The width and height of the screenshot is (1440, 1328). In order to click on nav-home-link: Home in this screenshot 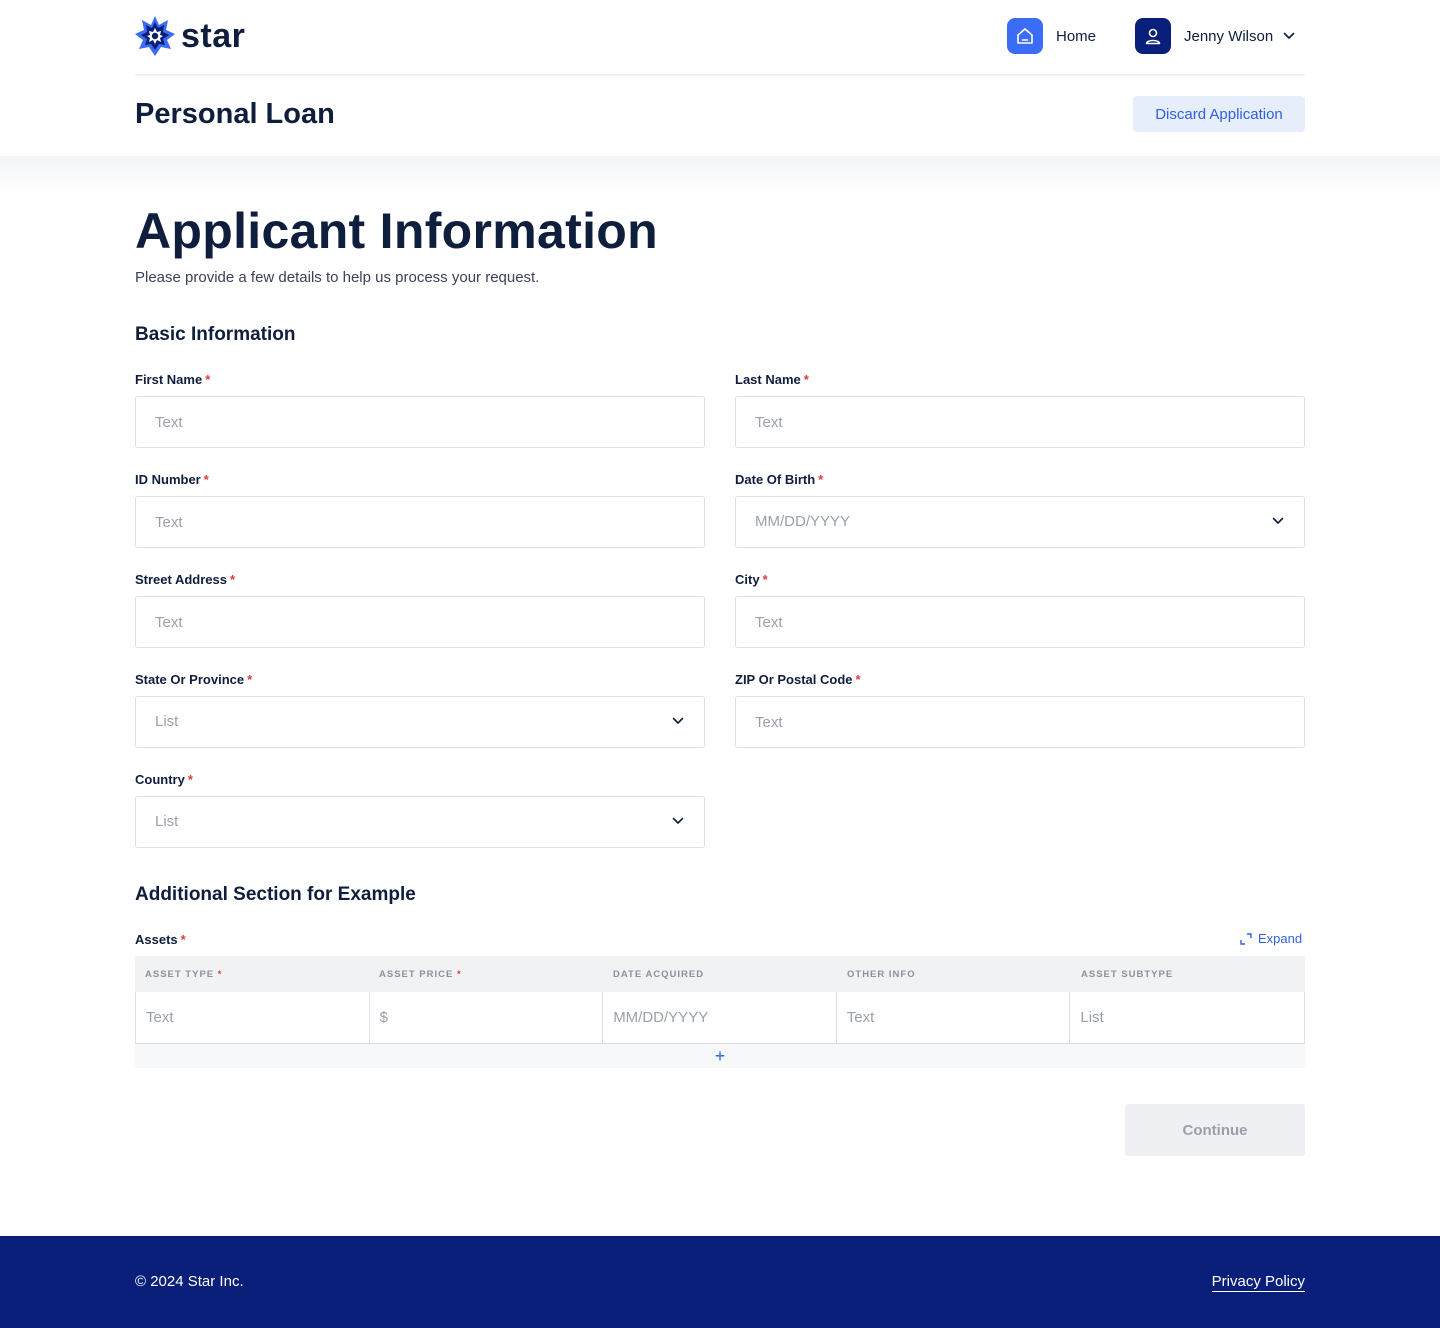, I will do `click(1051, 36)`.